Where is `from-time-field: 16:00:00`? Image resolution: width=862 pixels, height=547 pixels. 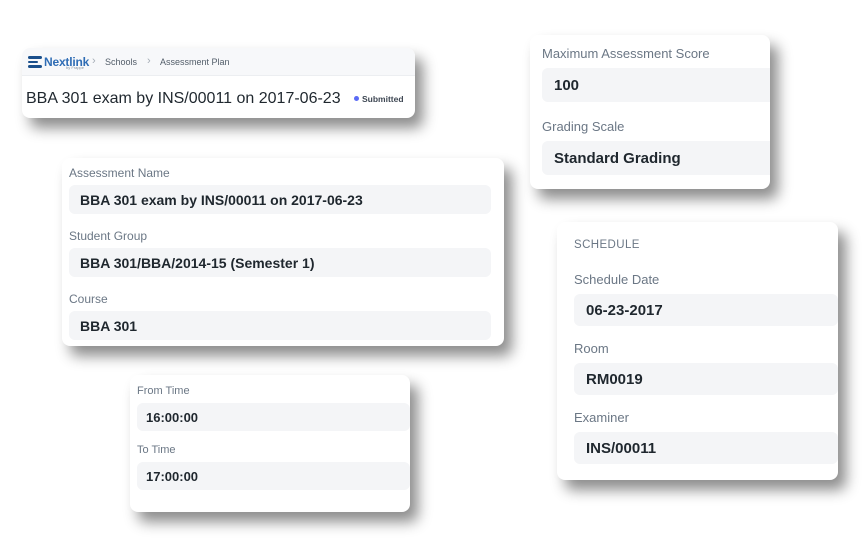 from-time-field: 16:00:00 is located at coordinates (273, 417).